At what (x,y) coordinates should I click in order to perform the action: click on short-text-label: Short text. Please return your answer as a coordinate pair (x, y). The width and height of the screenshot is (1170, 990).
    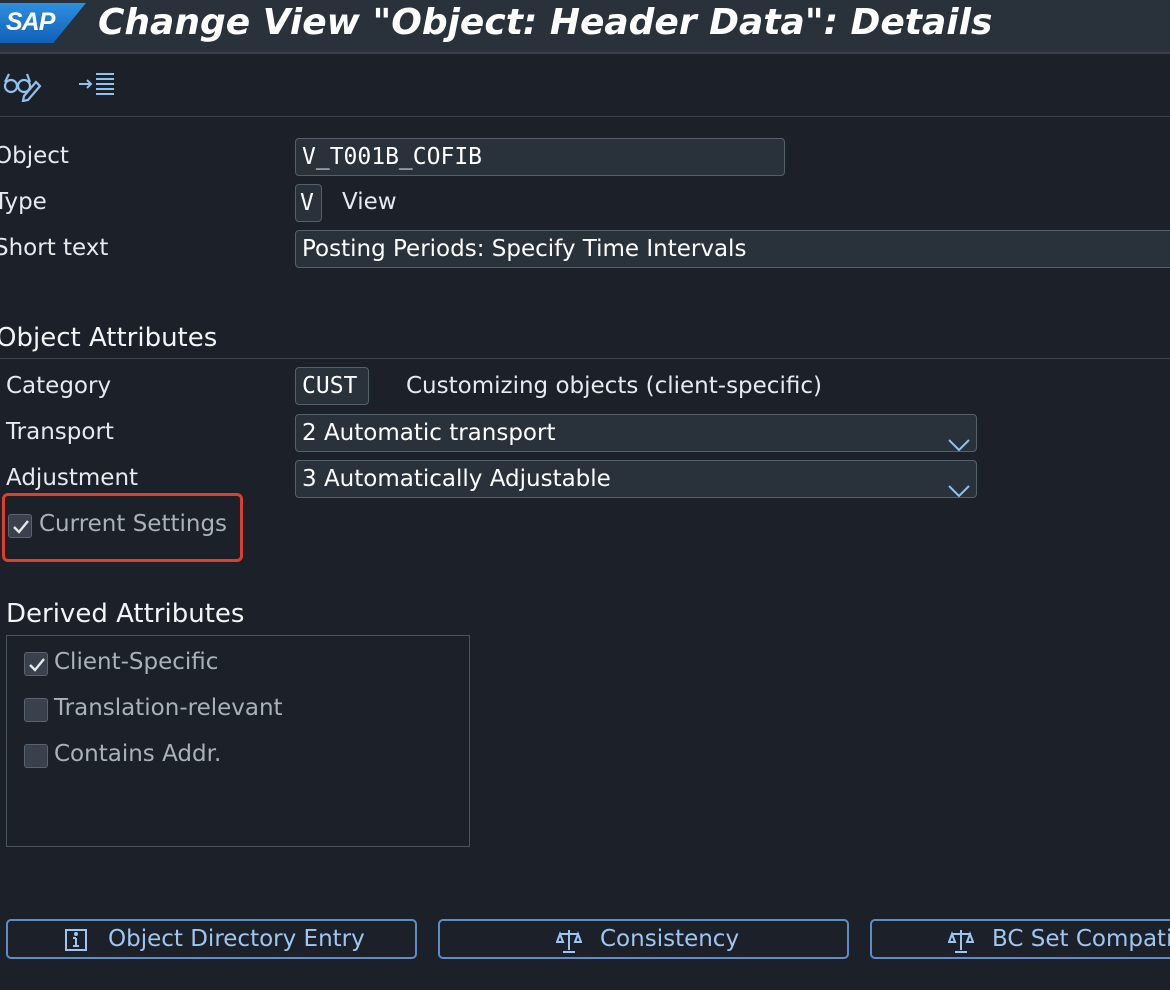
    Looking at the image, I should click on (54, 248).